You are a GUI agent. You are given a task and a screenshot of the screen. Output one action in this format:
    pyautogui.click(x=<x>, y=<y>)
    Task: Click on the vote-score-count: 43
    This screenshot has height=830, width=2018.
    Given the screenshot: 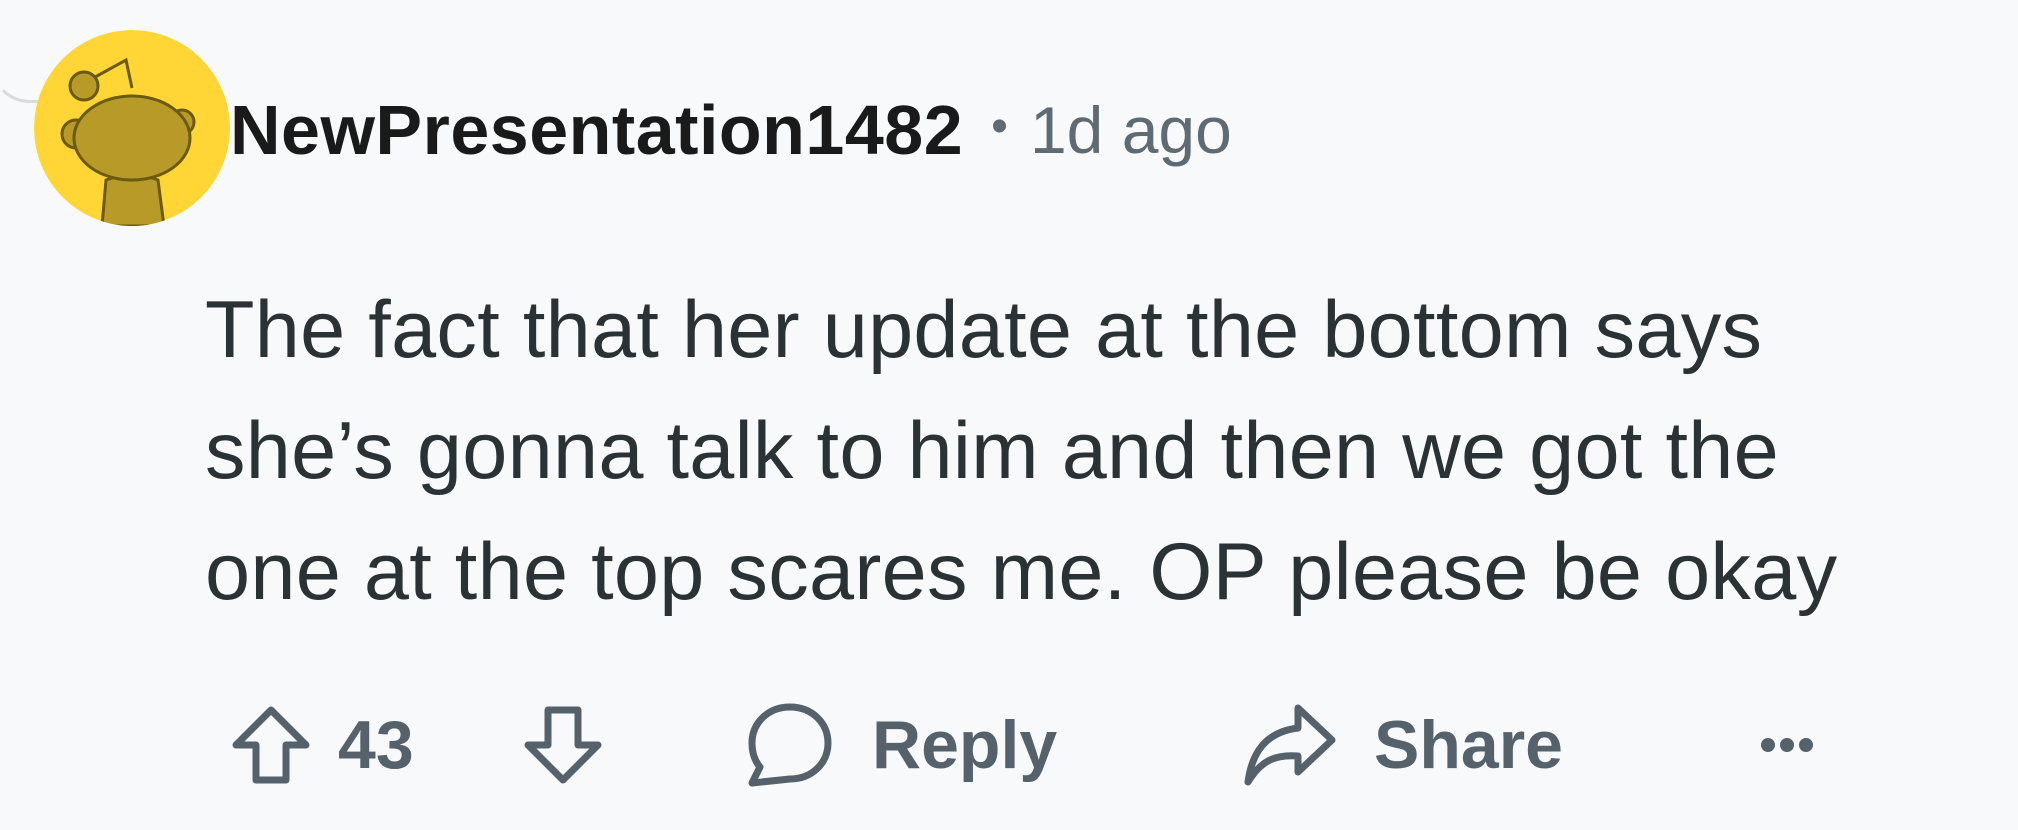 What is the action you would take?
    pyautogui.click(x=376, y=745)
    